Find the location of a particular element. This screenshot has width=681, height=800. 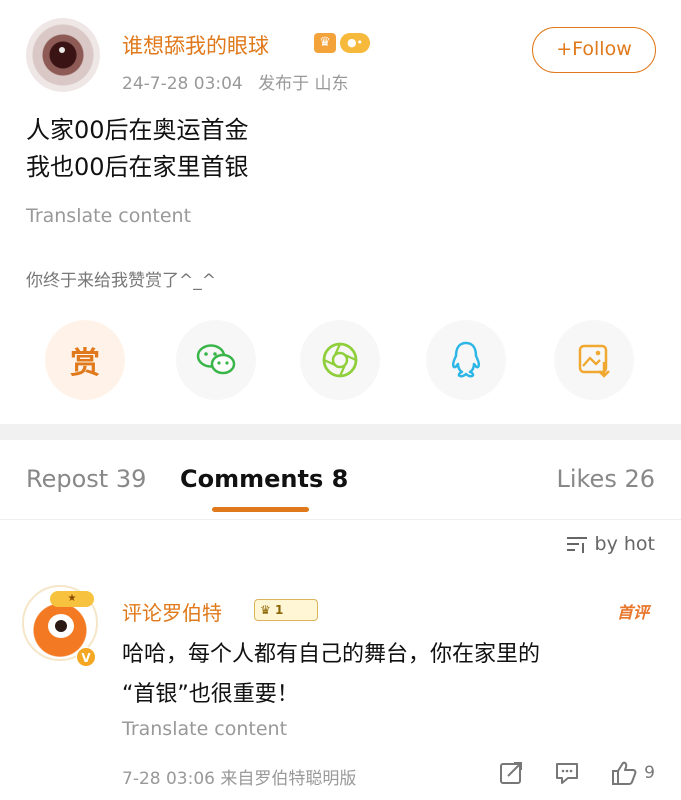

tab-bar: Repost 39 Comments 8 Likes 26 is located at coordinates (340, 480).